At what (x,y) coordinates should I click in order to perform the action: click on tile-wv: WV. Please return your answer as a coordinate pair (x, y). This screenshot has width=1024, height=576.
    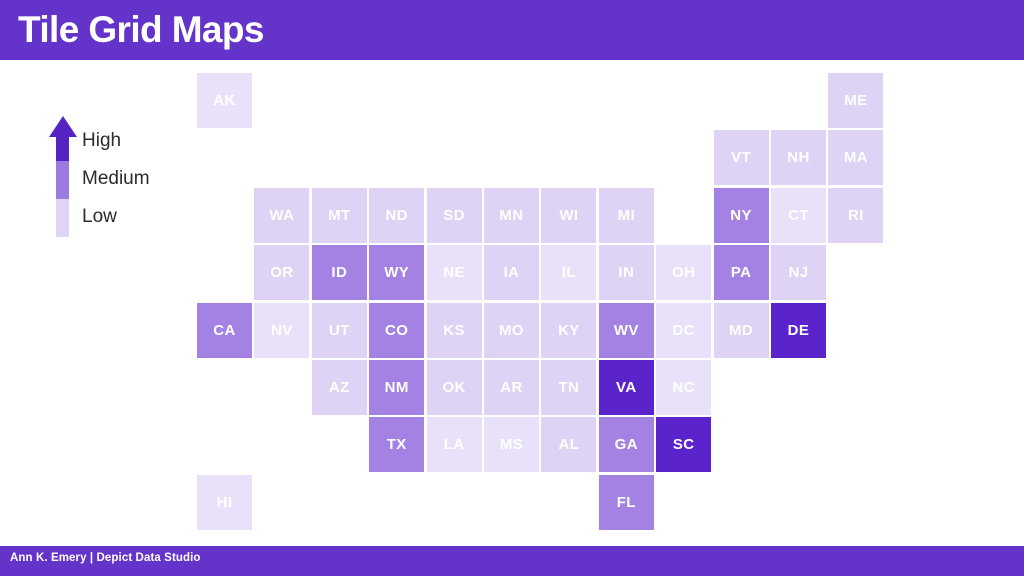
    Looking at the image, I should click on (626, 330).